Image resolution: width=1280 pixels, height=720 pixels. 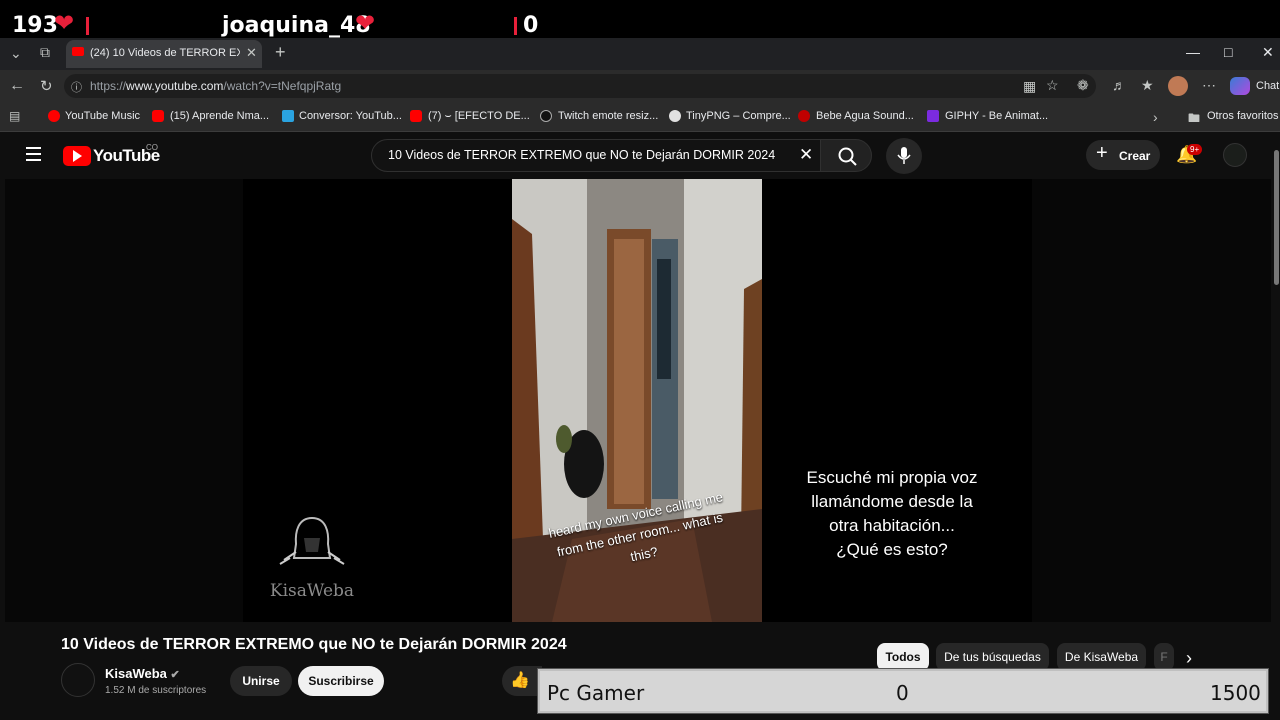 I want to click on chip-from-channel: De KisaWeba, so click(x=1101, y=657).